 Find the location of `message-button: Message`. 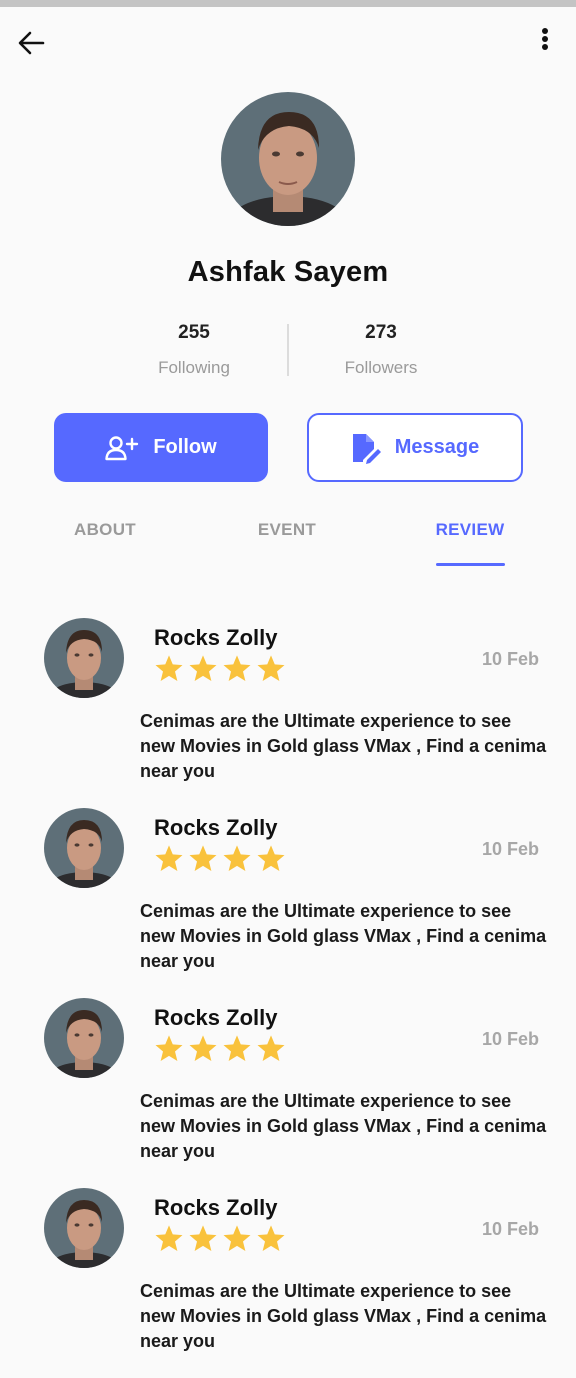

message-button: Message is located at coordinates (415, 447).